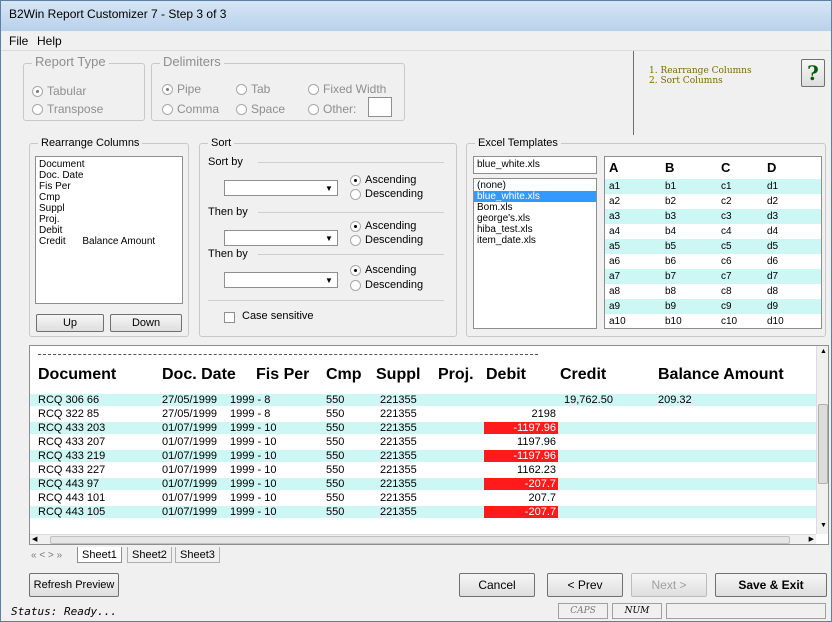 This screenshot has width=832, height=622. What do you see at coordinates (811, 539) in the screenshot?
I see `scroll-right-icon: ▶` at bounding box center [811, 539].